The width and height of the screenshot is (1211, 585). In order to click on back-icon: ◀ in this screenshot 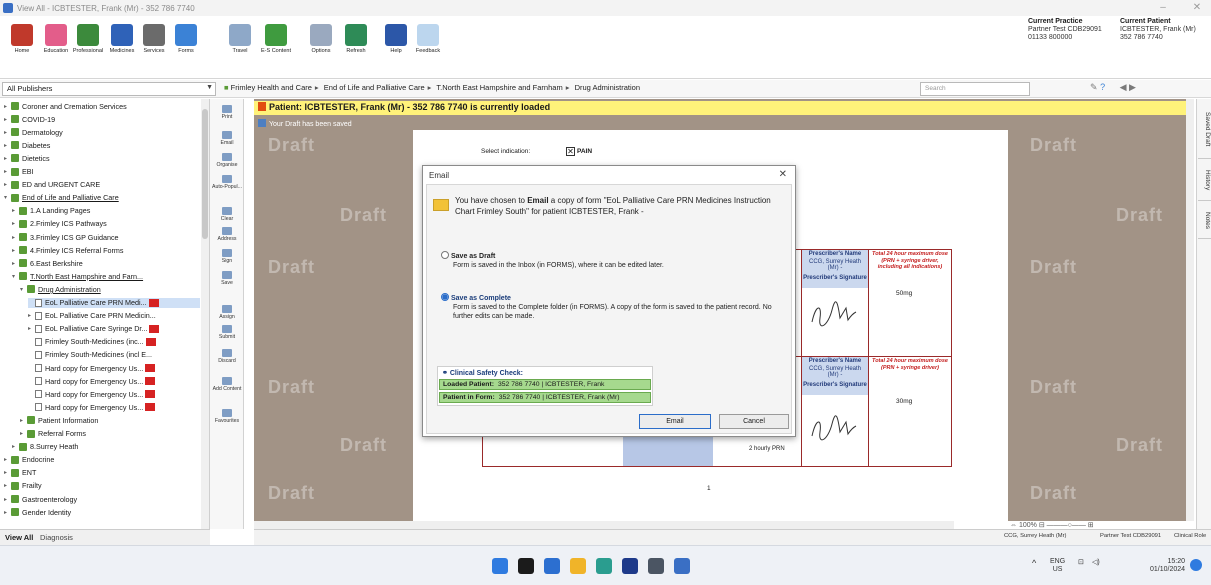, I will do `click(1123, 87)`.